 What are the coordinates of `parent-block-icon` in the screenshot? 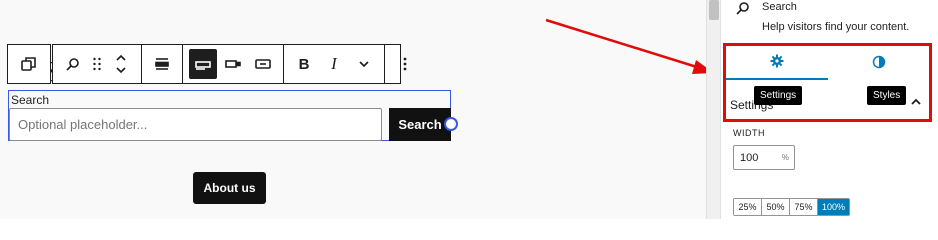 It's located at (28, 64).